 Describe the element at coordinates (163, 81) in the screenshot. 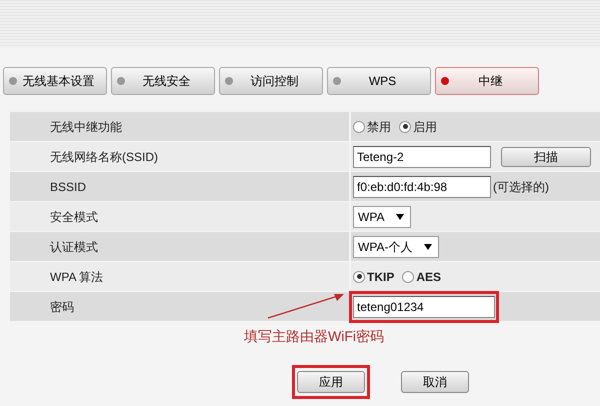

I see `tab: 无线安全` at that location.